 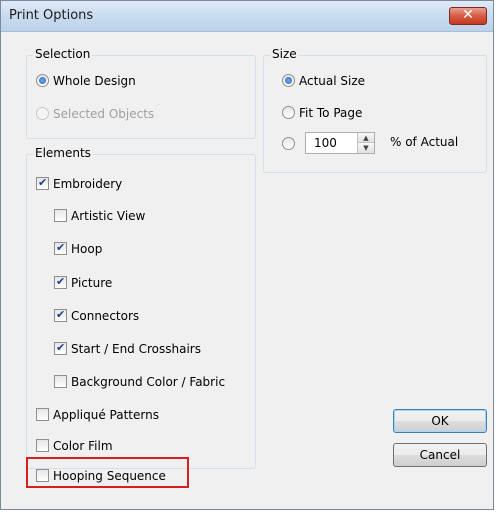 What do you see at coordinates (365, 148) in the screenshot?
I see `spin-down-arrow-icon: ▼` at bounding box center [365, 148].